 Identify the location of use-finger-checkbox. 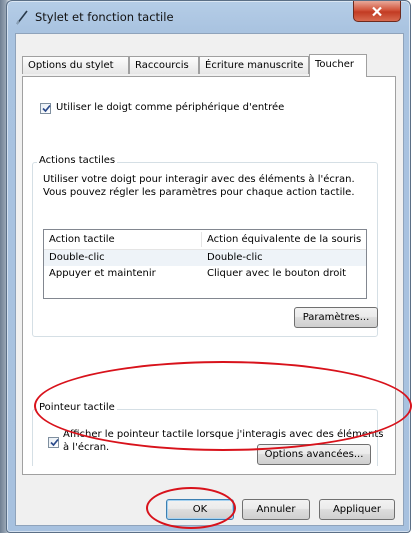
(45, 108).